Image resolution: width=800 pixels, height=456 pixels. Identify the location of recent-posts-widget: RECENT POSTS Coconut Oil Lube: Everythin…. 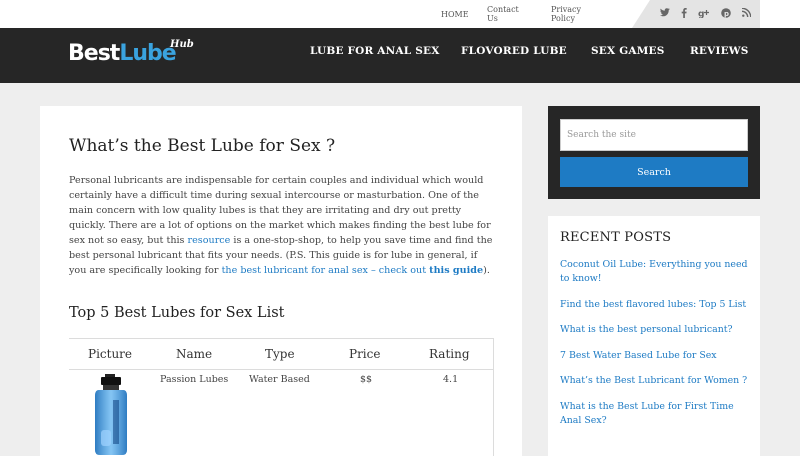
(654, 336).